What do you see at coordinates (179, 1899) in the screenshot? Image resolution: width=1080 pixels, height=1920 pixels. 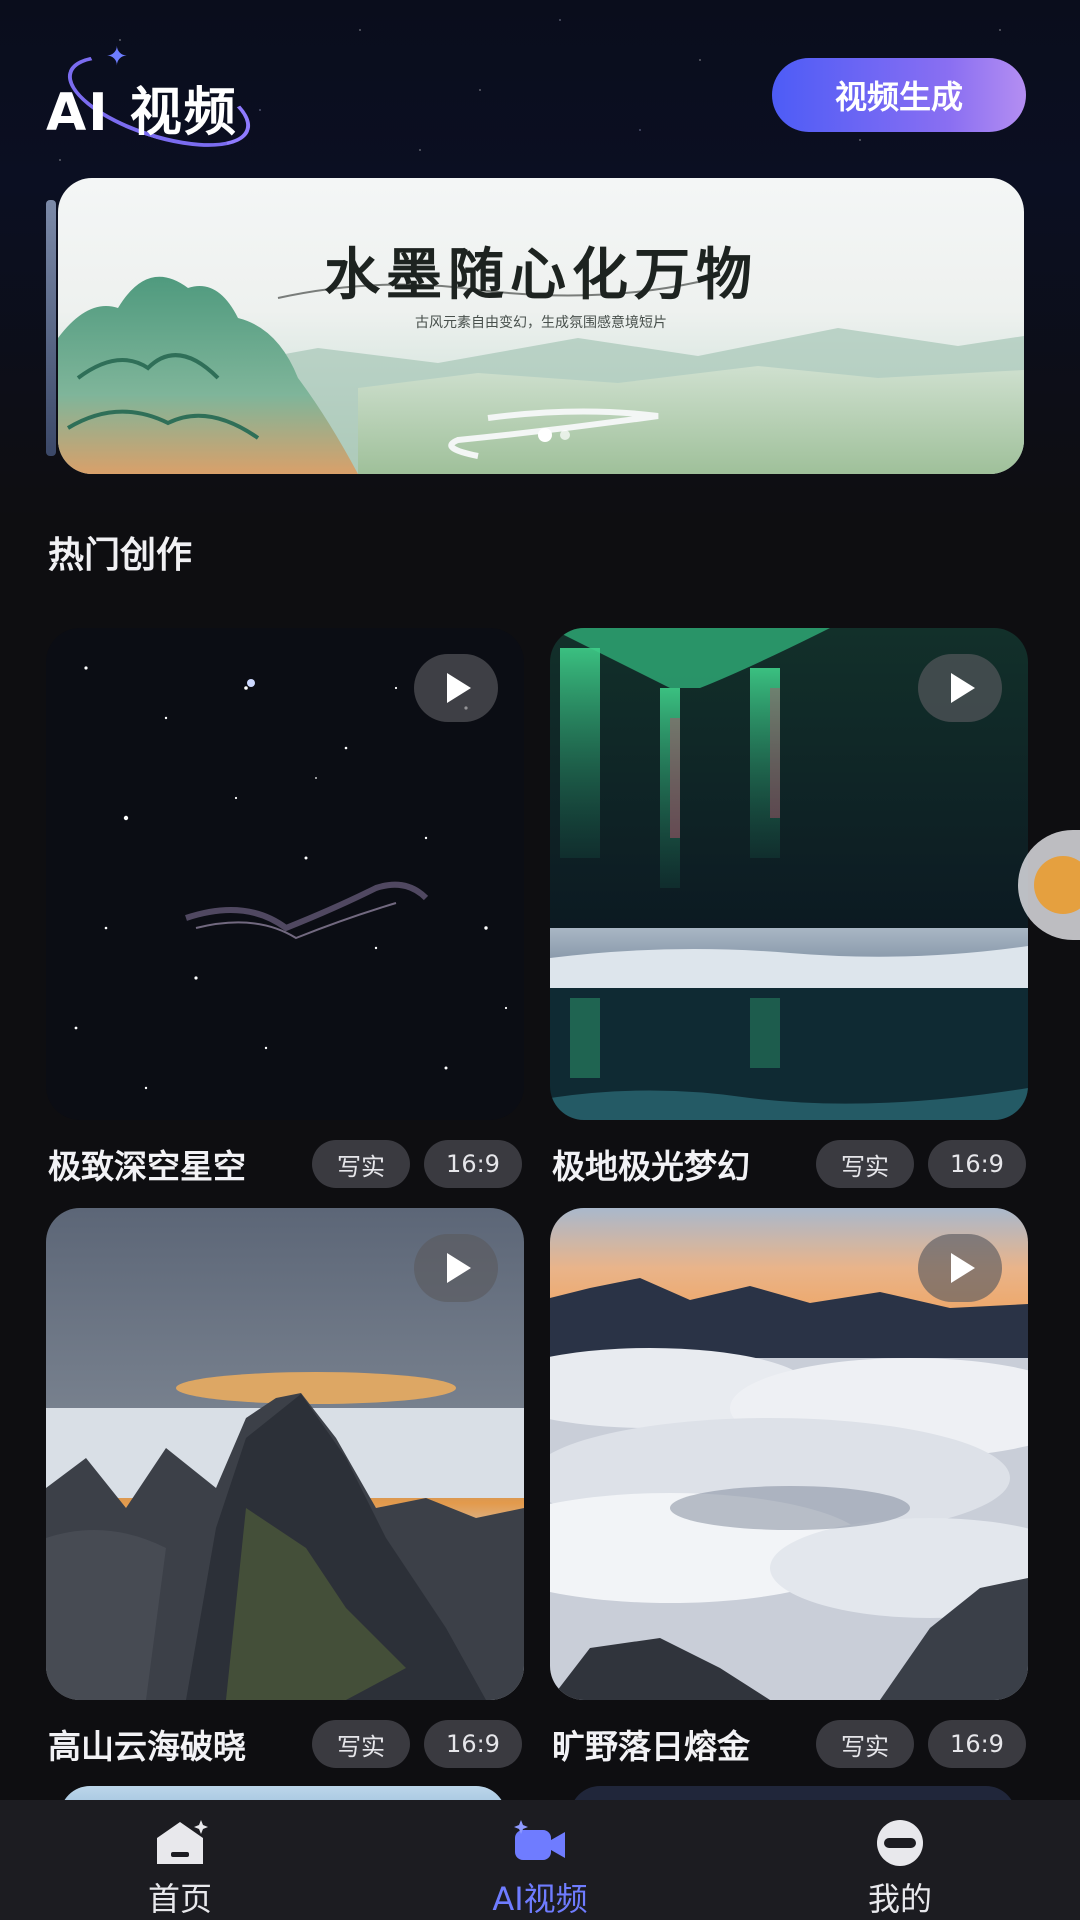 I see `nav-label: 首页` at bounding box center [179, 1899].